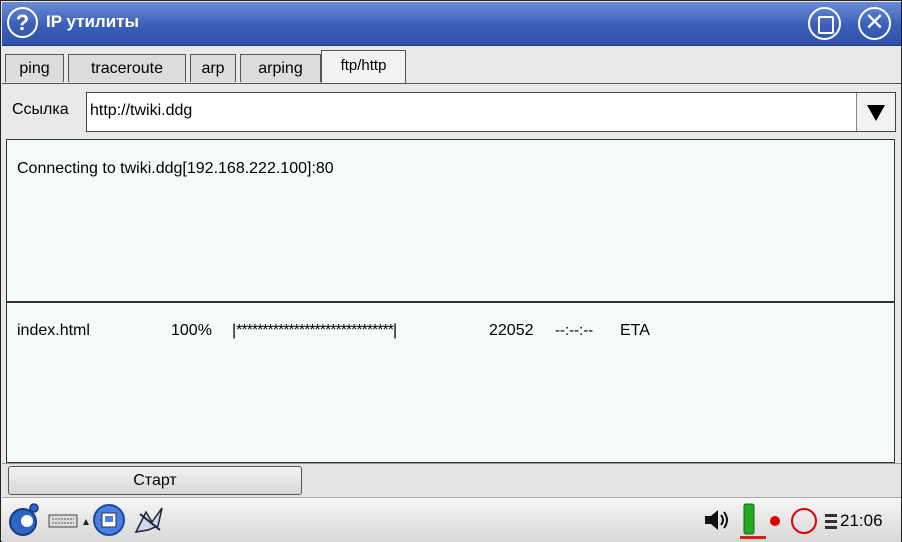 The width and height of the screenshot is (902, 542). What do you see at coordinates (53, 330) in the screenshot?
I see `download-filename: index.html` at bounding box center [53, 330].